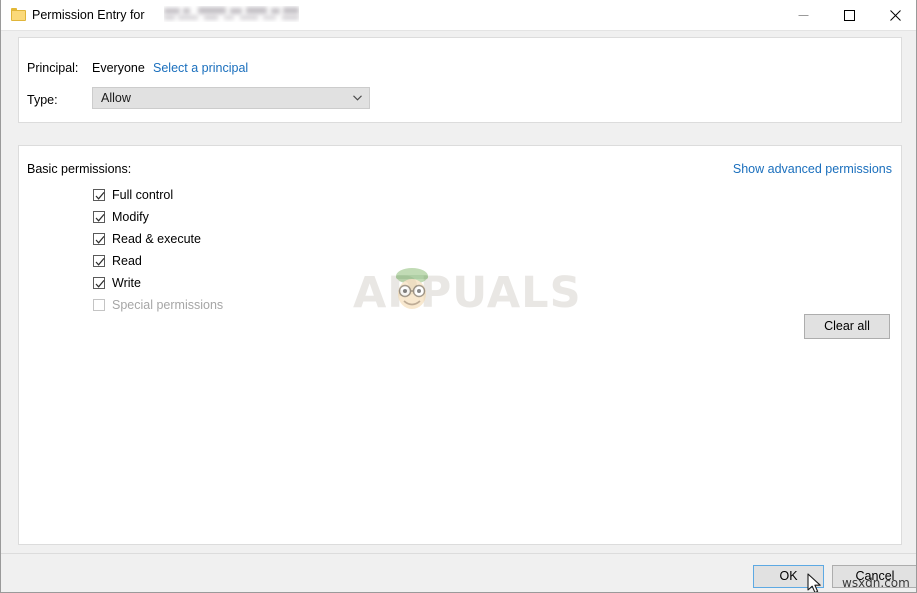 The height and width of the screenshot is (593, 917). What do you see at coordinates (158, 217) in the screenshot?
I see `permission-row-modify: Modify` at bounding box center [158, 217].